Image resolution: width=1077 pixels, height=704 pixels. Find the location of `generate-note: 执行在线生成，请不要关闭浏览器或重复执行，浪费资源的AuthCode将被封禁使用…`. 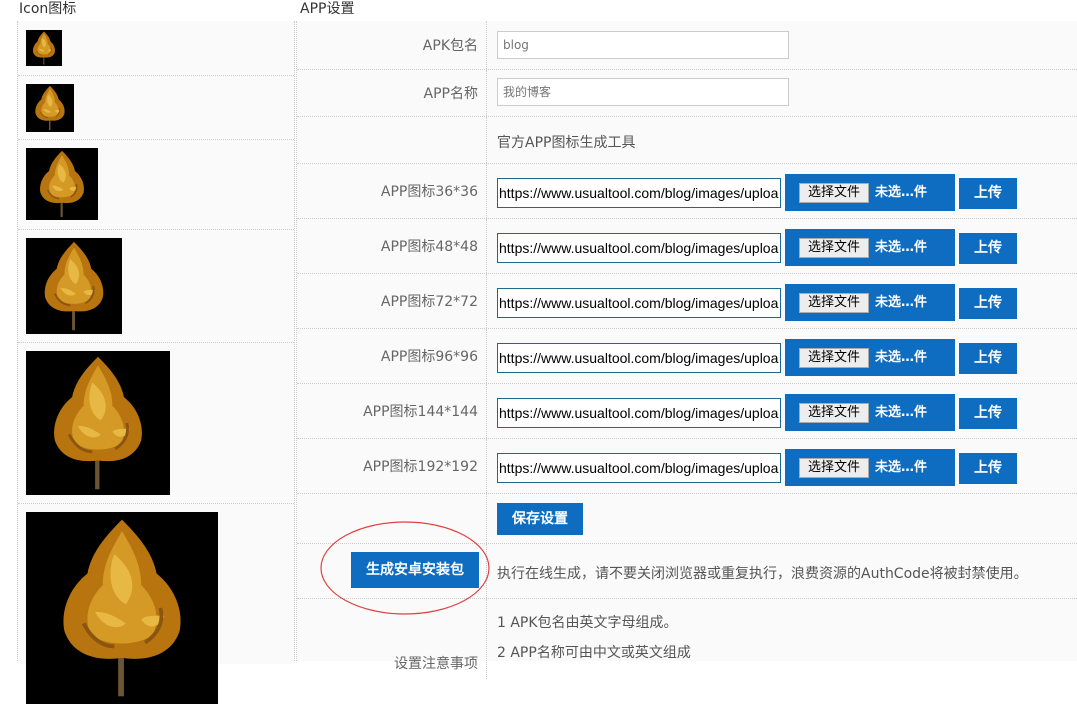

generate-note: 执行在线生成，请不要关闭浏览器或重复执行，浪费资源的AuthCode将被封禁使用… is located at coordinates (762, 574).